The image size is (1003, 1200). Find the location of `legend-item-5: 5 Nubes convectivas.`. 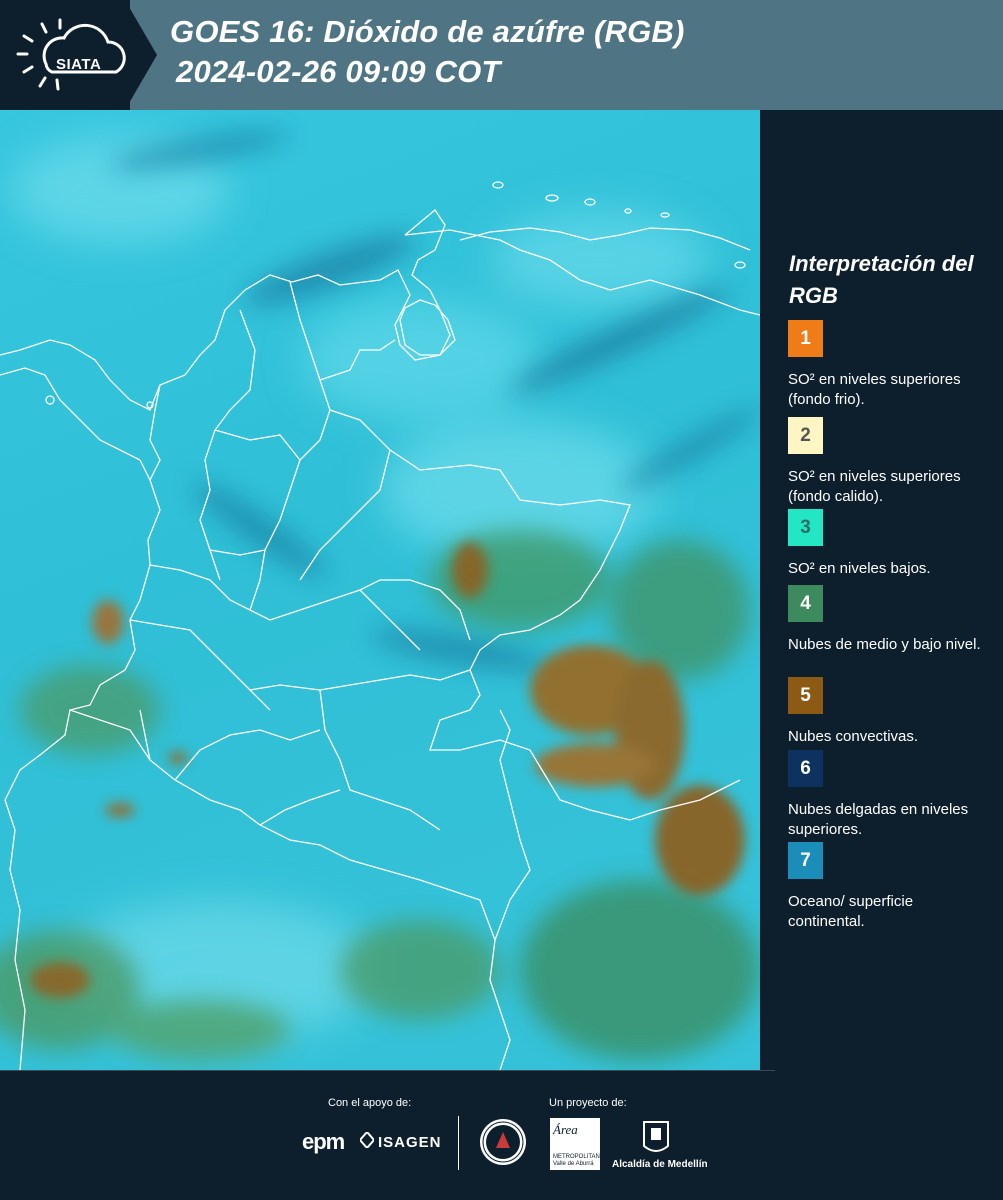

legend-item-5: 5 Nubes convectivas. is located at coordinates (890, 712).